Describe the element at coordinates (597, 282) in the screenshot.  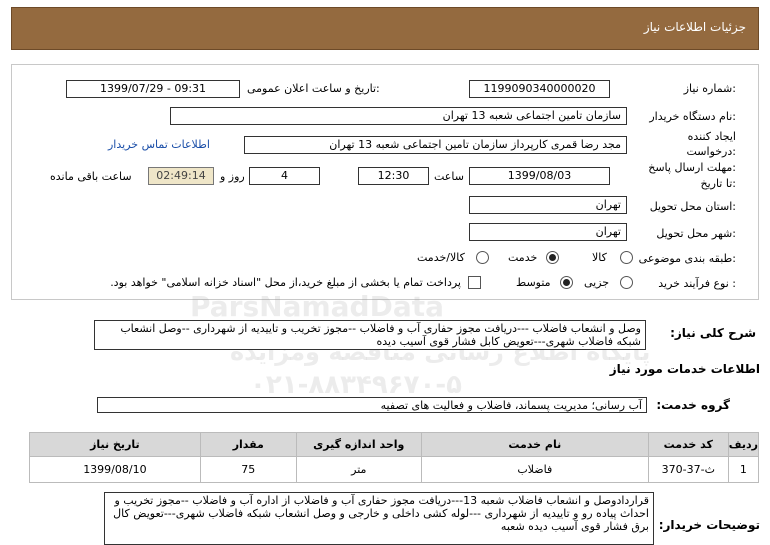
I see `process-minor-label: جزیی` at that location.